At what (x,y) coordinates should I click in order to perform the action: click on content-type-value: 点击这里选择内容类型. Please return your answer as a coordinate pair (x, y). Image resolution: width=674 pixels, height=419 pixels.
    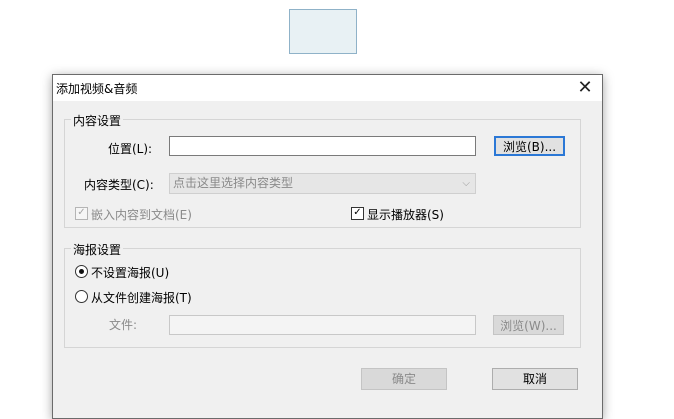
    Looking at the image, I should click on (233, 183).